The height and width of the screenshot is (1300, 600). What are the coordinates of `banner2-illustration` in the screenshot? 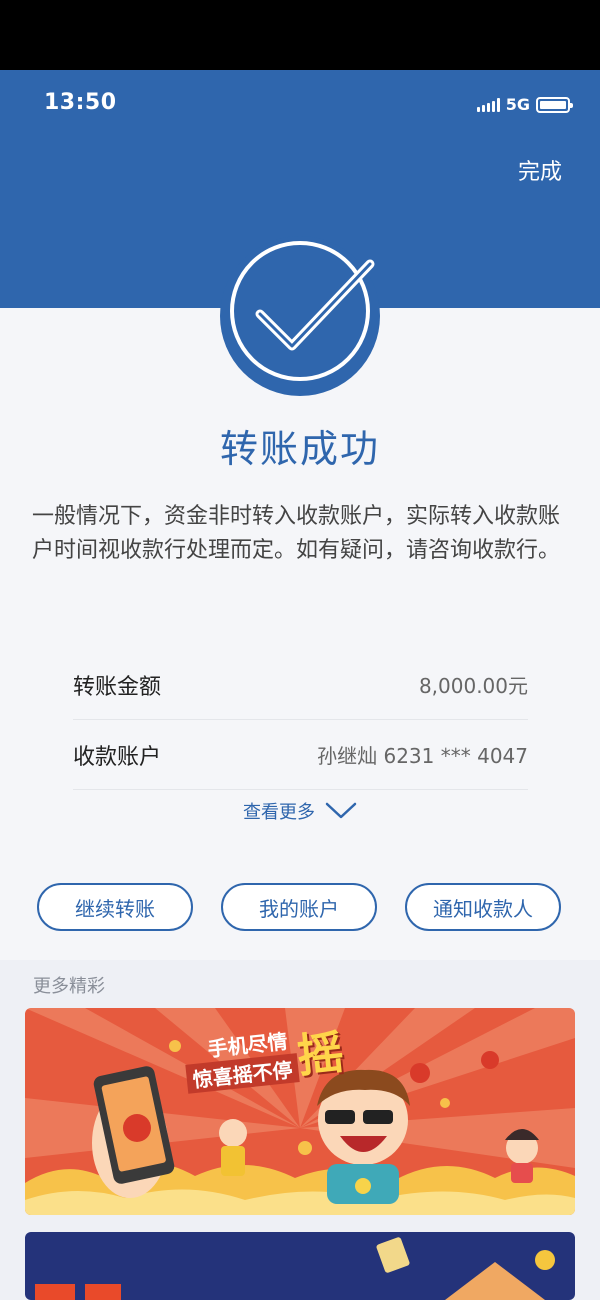 It's located at (295, 1268).